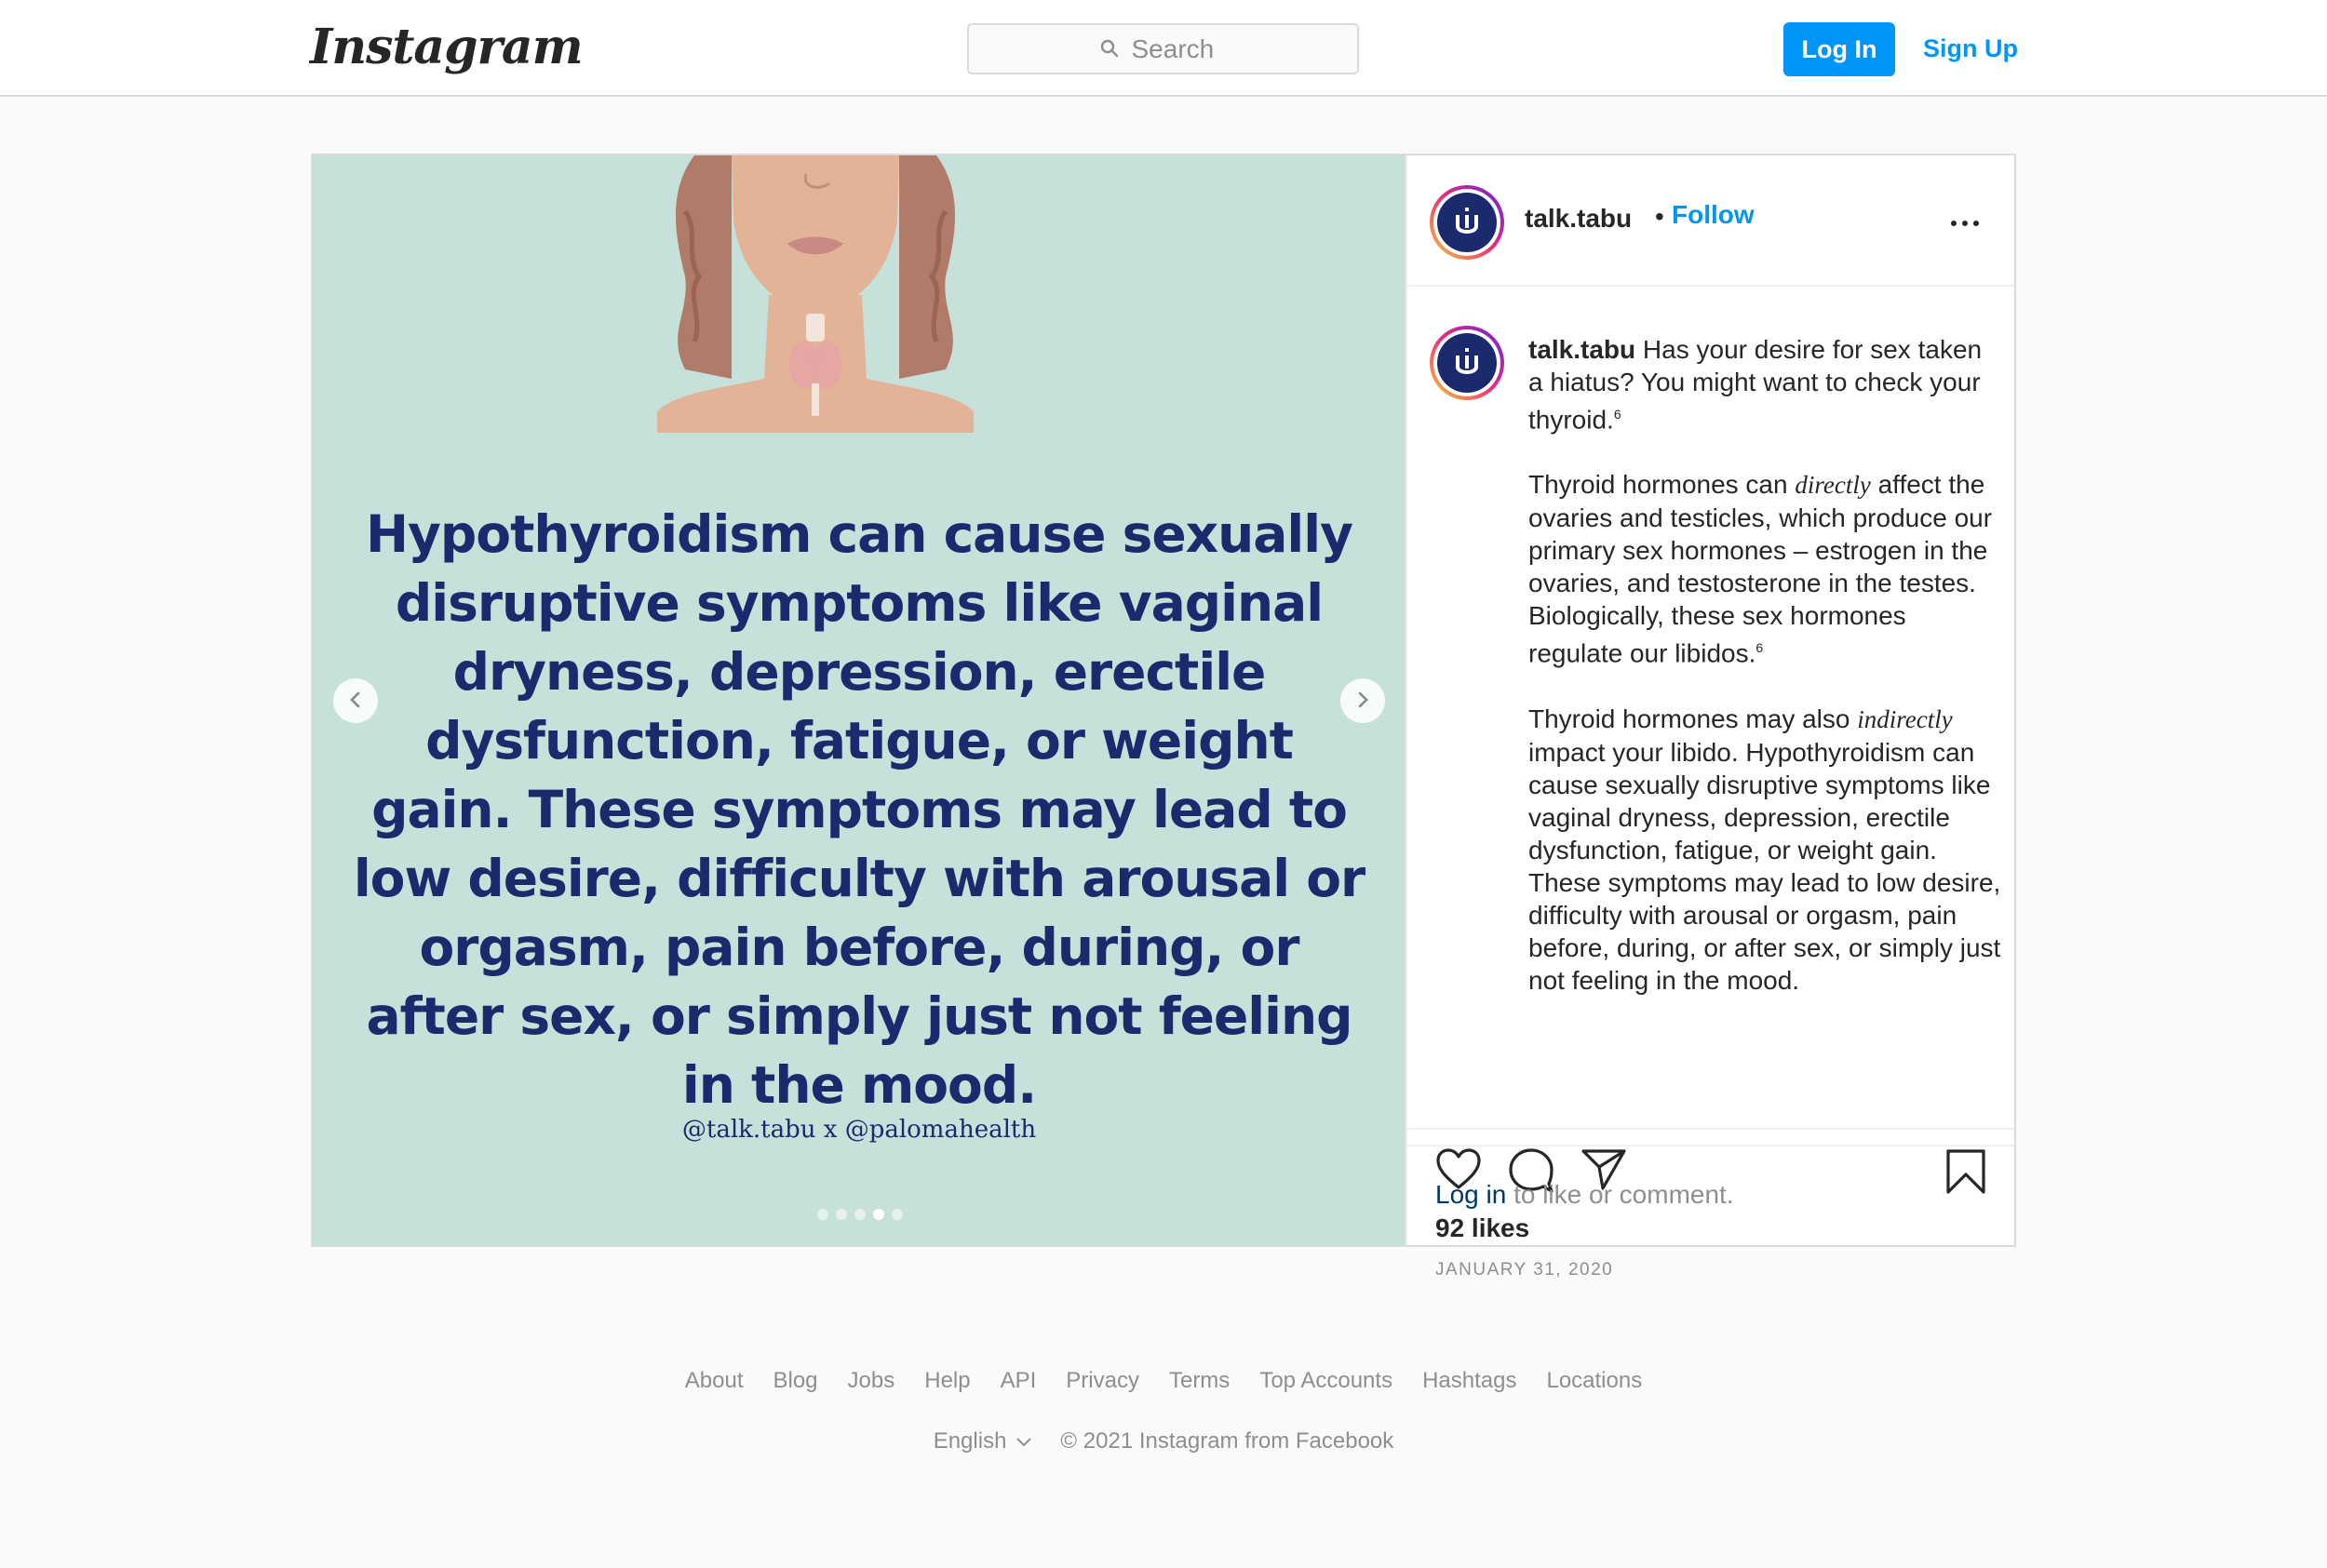 This screenshot has height=1568, width=2327. I want to click on caption-avatar, so click(1467, 363).